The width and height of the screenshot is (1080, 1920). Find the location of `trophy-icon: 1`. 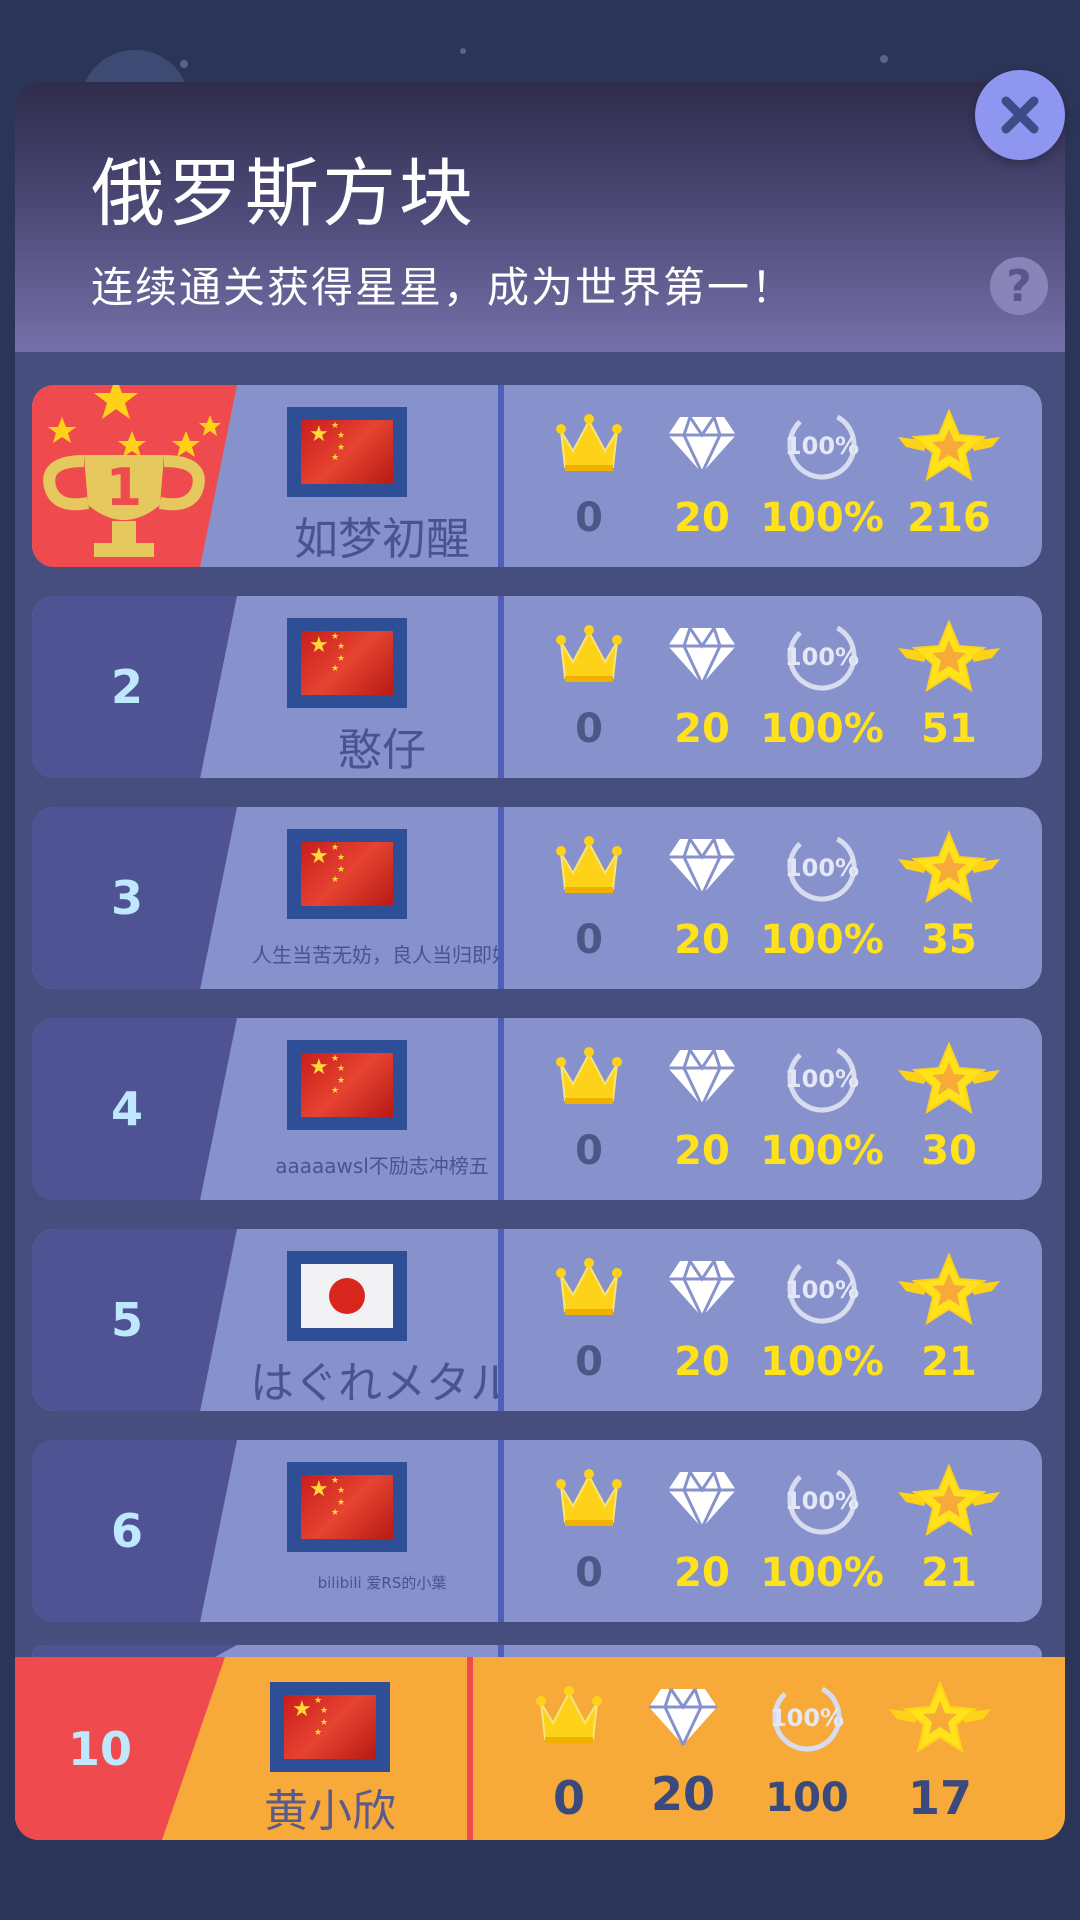

trophy-icon: 1 is located at coordinates (132, 471).